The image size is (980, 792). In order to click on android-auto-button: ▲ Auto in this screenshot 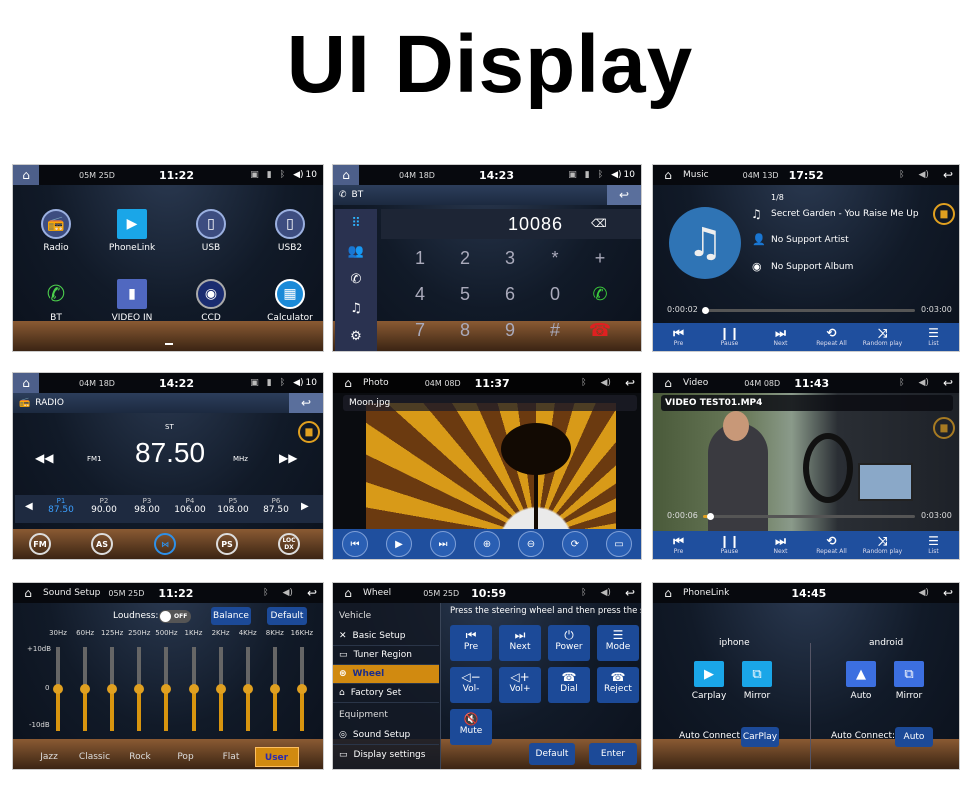, I will do `click(861, 681)`.